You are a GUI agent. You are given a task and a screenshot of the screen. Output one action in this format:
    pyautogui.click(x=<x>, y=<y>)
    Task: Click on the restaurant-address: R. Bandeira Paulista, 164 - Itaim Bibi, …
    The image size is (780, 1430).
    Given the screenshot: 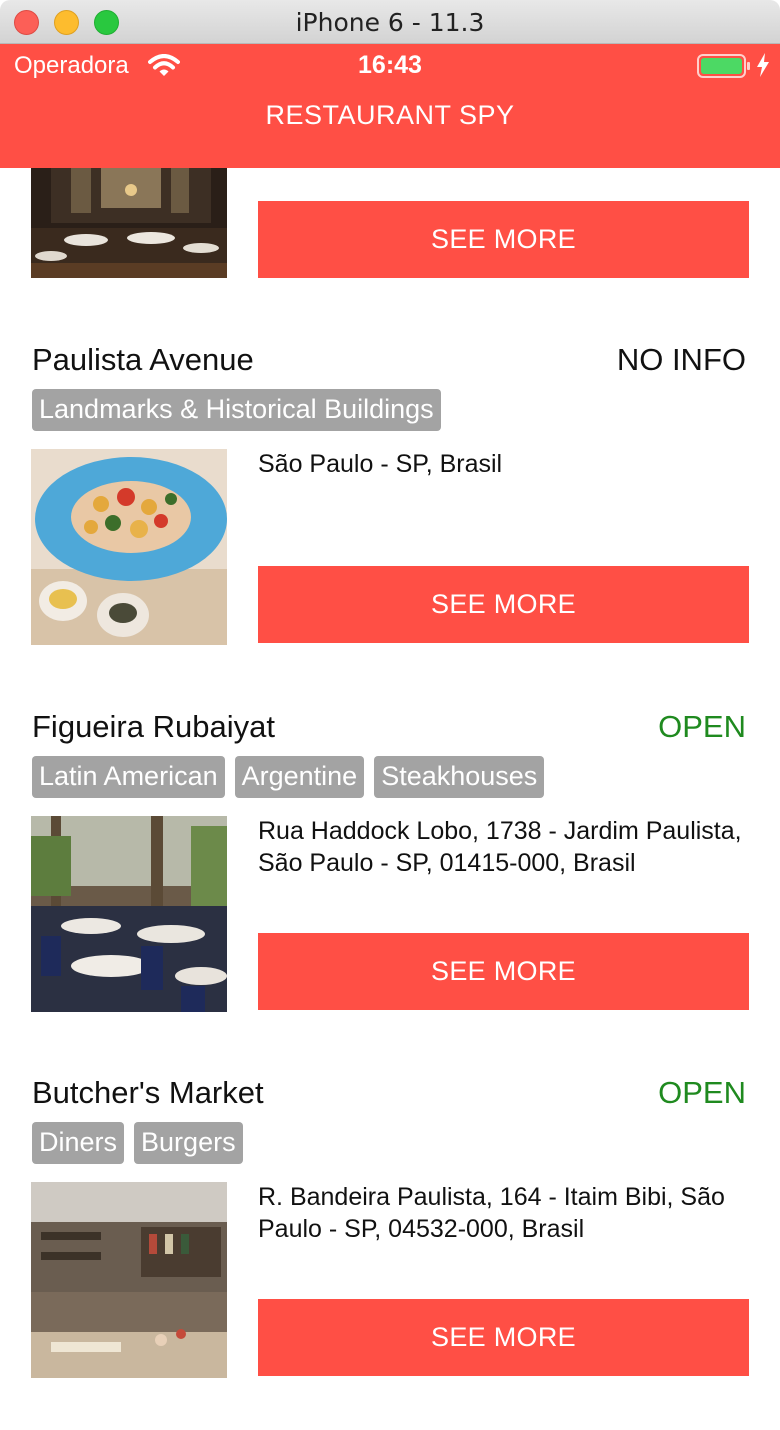 What is the action you would take?
    pyautogui.click(x=491, y=1213)
    